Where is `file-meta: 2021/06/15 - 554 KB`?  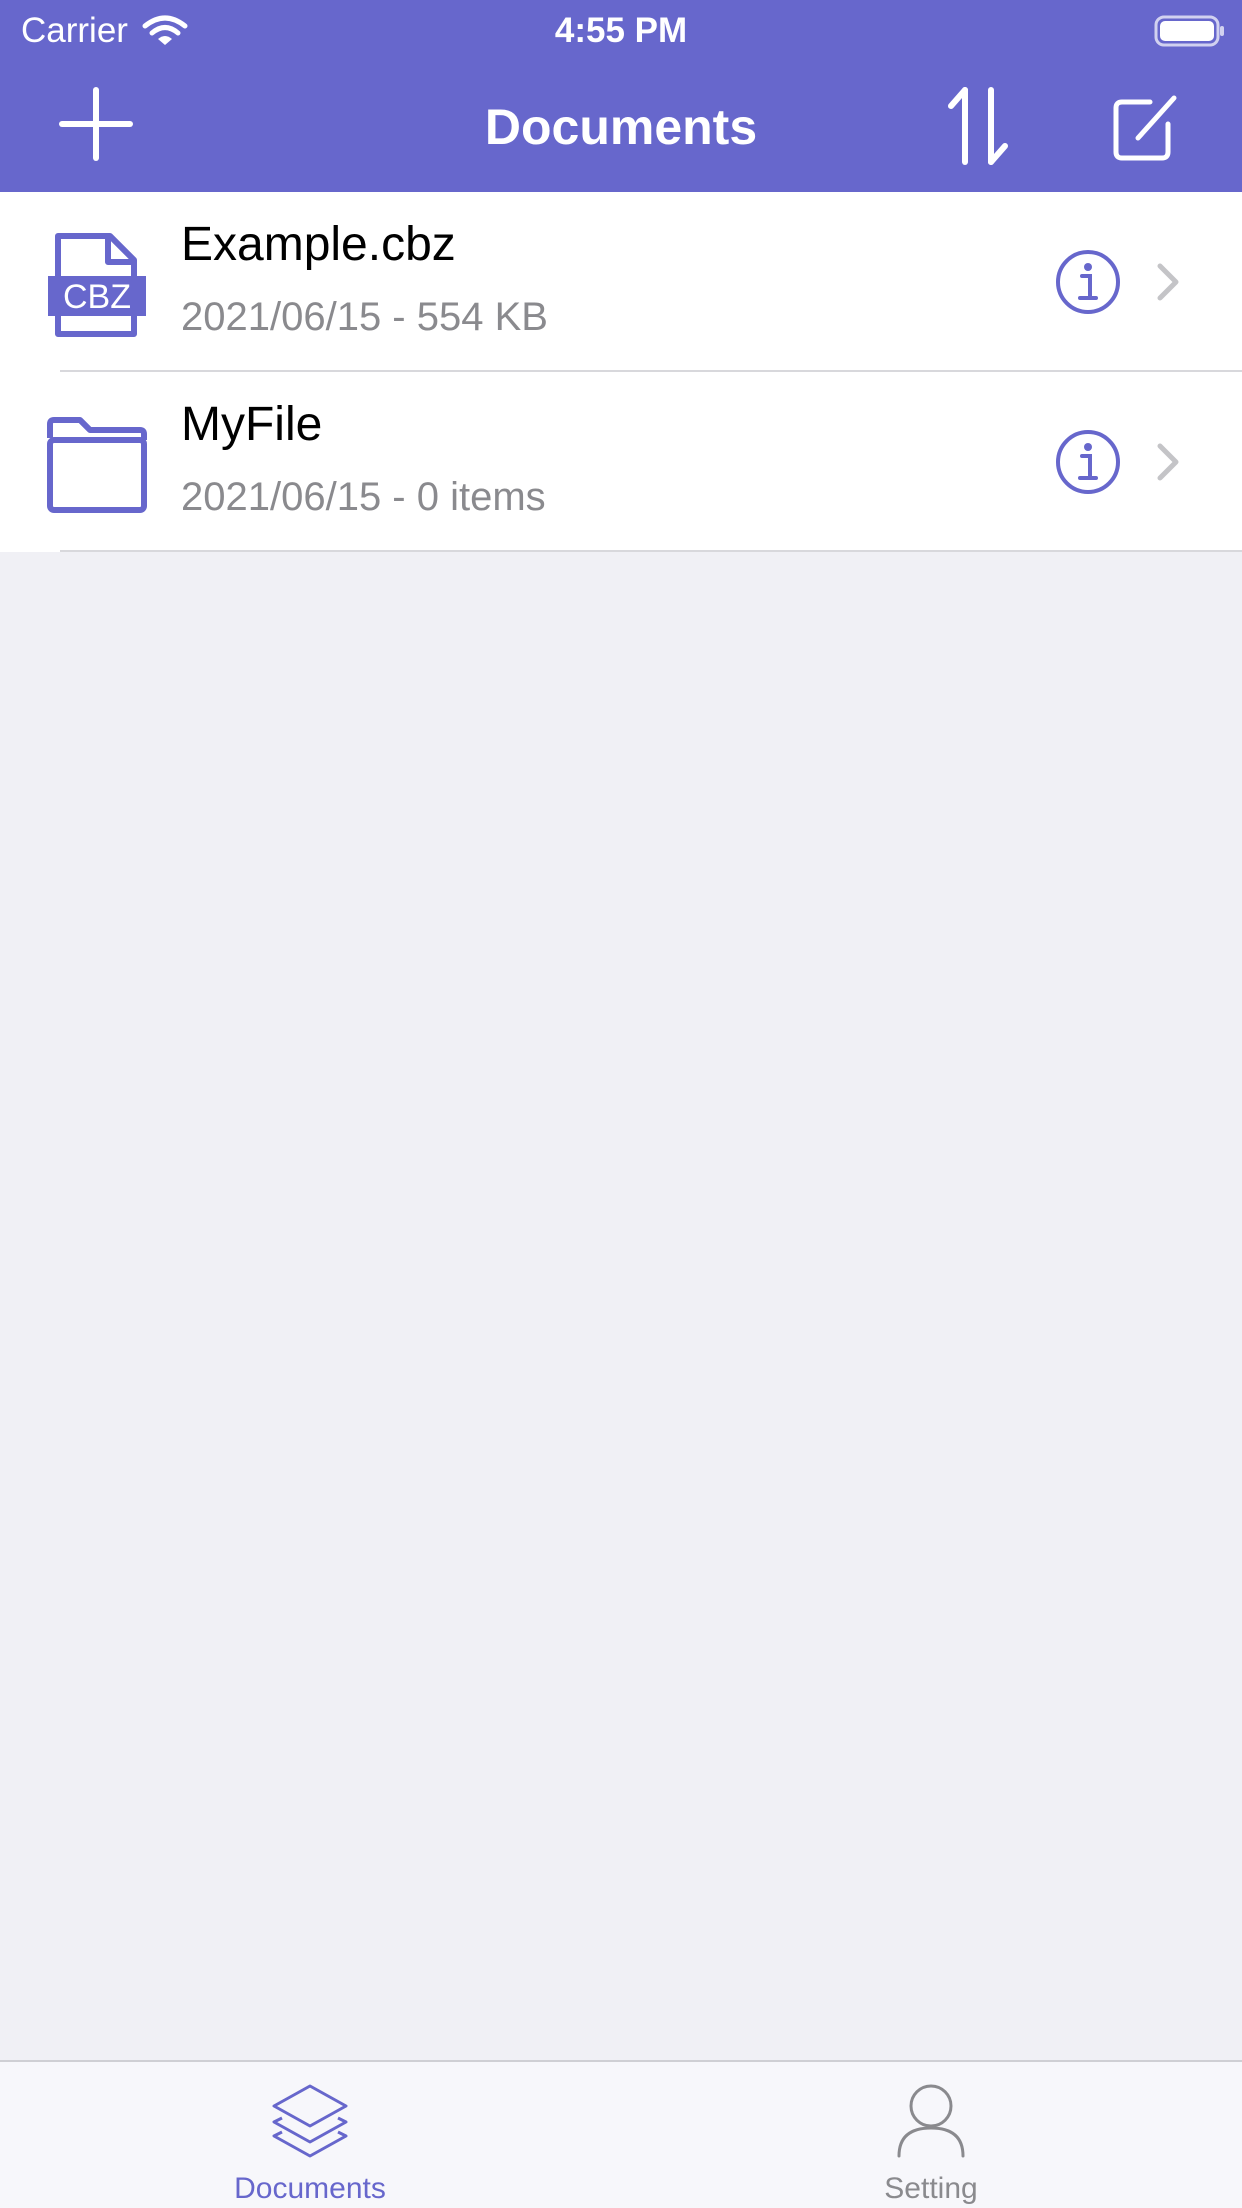
file-meta: 2021/06/15 - 554 KB is located at coordinates (364, 317).